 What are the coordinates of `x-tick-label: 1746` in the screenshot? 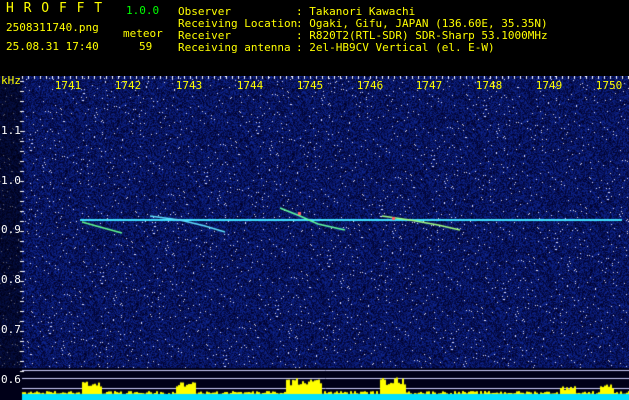 It's located at (370, 85).